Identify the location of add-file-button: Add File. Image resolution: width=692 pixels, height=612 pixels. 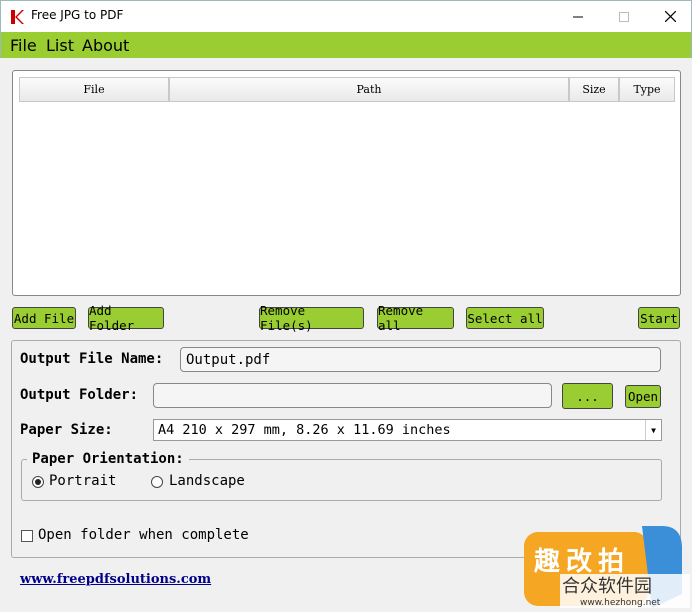
(44, 318).